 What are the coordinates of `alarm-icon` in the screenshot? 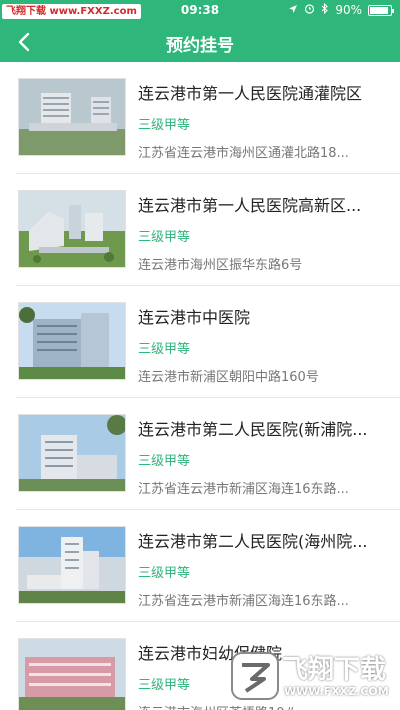 It's located at (309, 10).